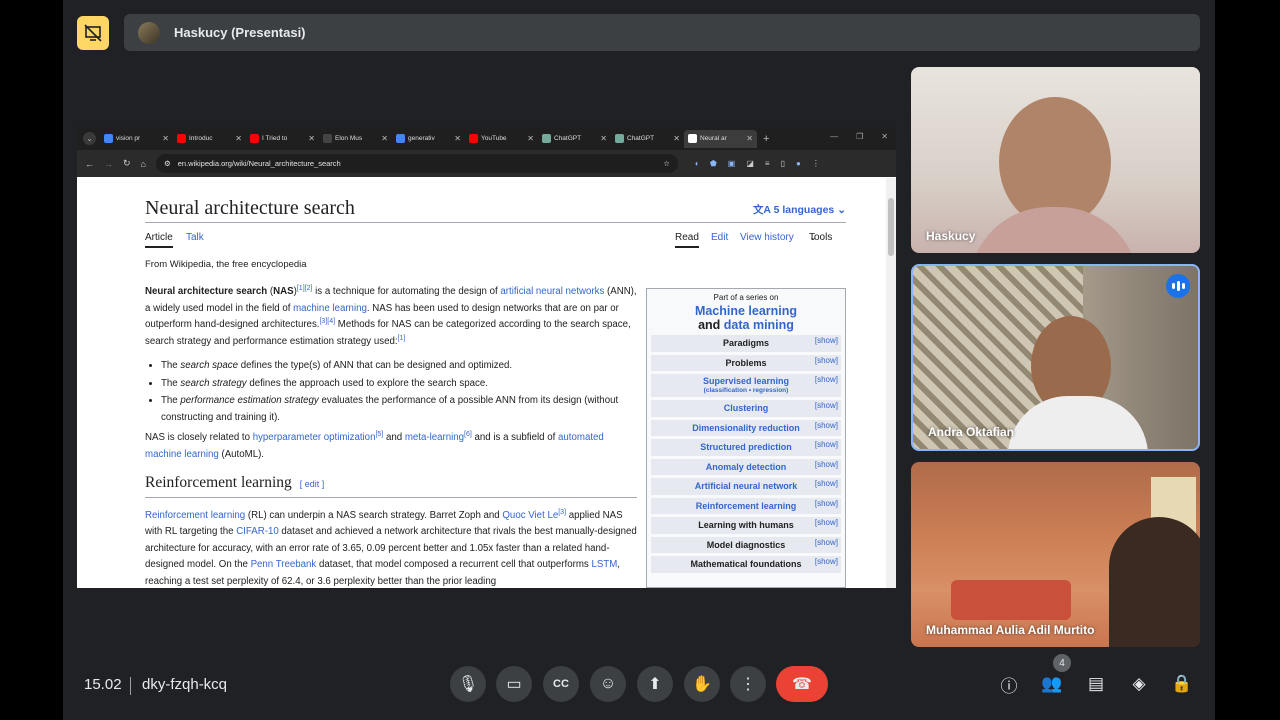  What do you see at coordinates (666, 163) in the screenshot?
I see `bookmark-star-icon: ☆` at bounding box center [666, 163].